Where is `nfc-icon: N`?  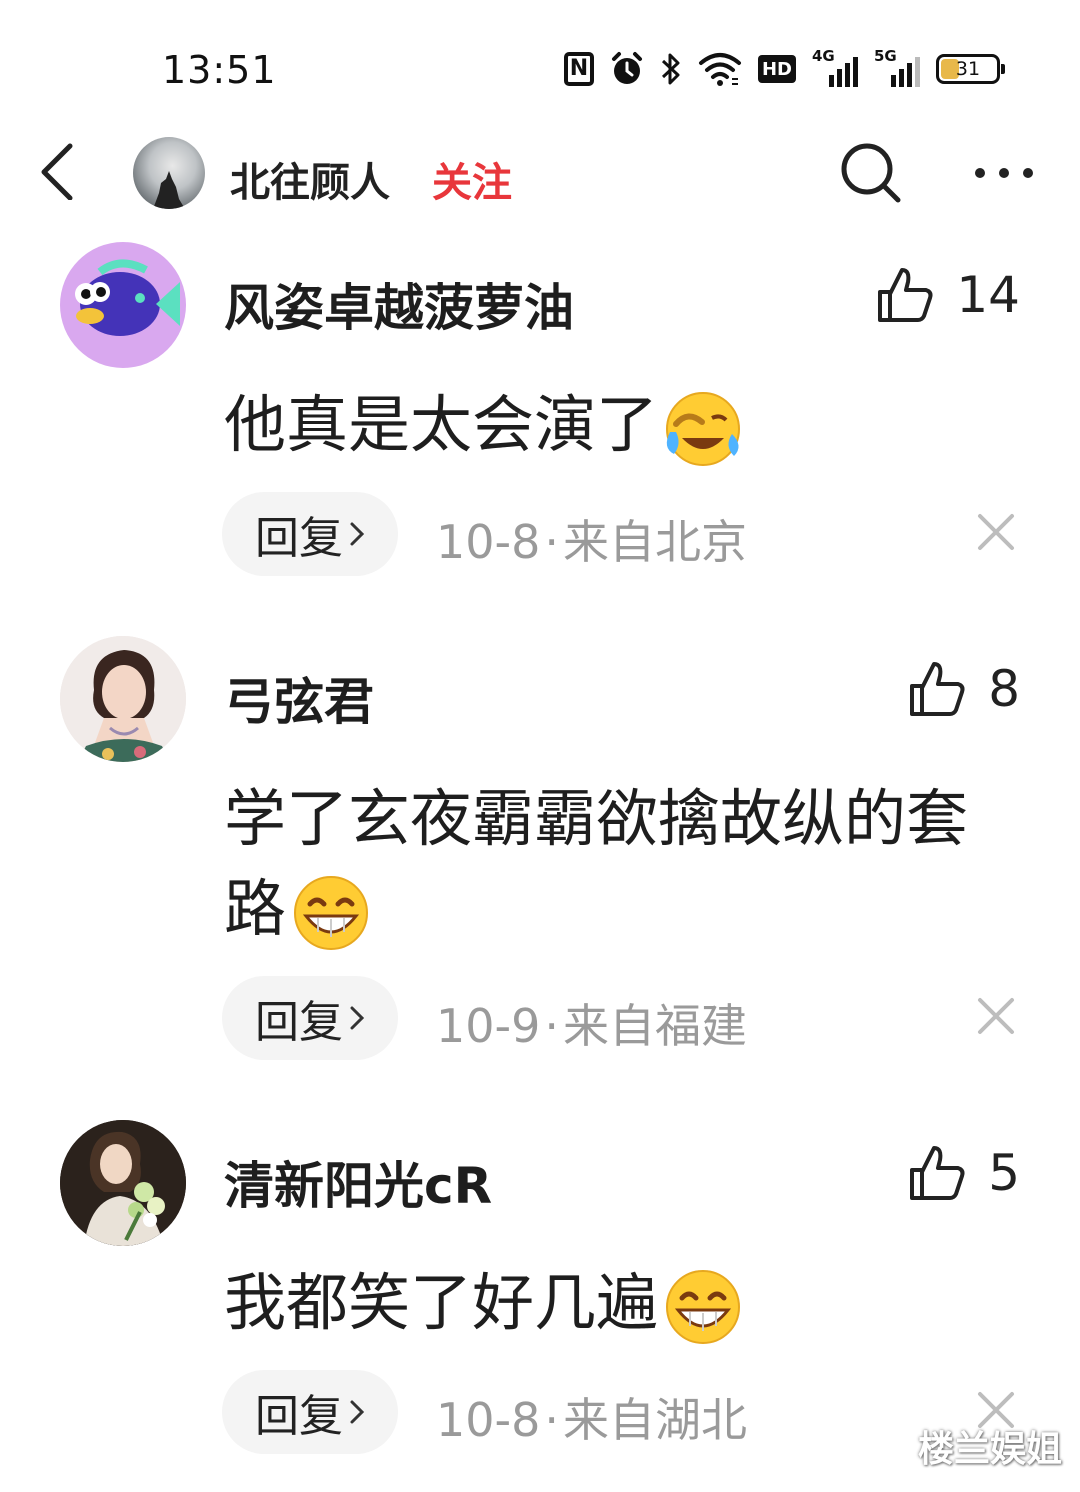 nfc-icon: N is located at coordinates (578, 69).